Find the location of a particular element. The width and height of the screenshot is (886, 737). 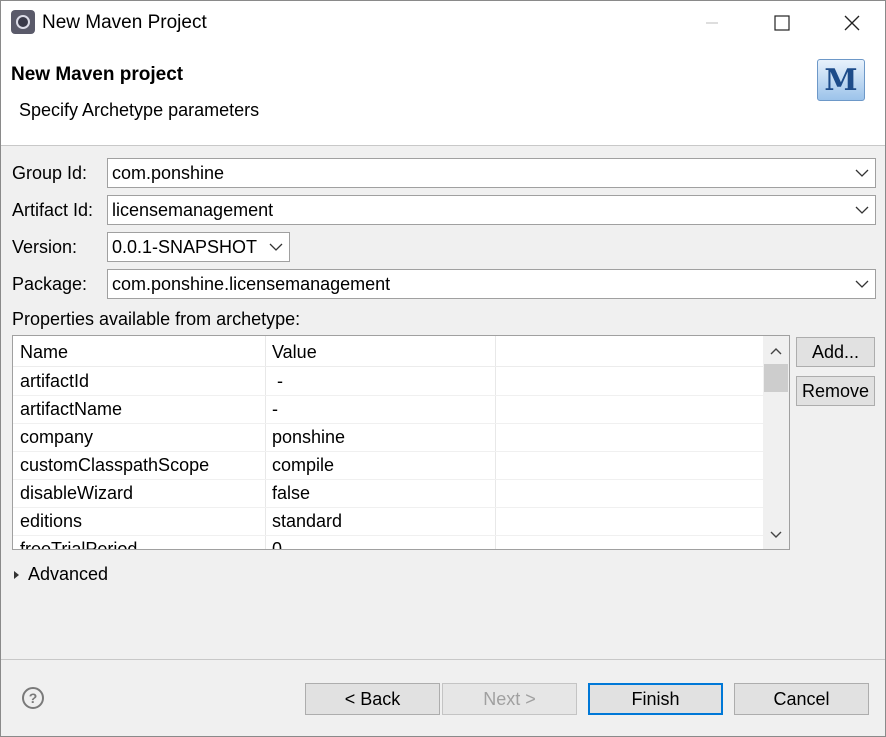

property-value: 0 is located at coordinates (277, 544).